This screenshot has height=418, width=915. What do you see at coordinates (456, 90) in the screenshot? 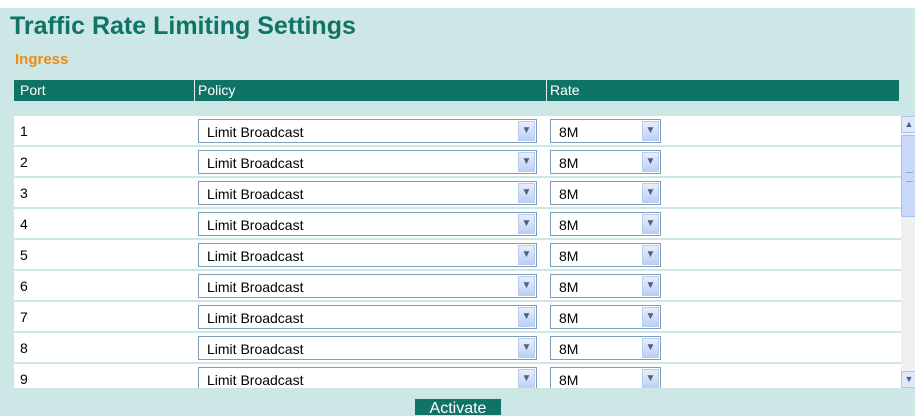
I see `table-header: Port Policy Rate` at bounding box center [456, 90].